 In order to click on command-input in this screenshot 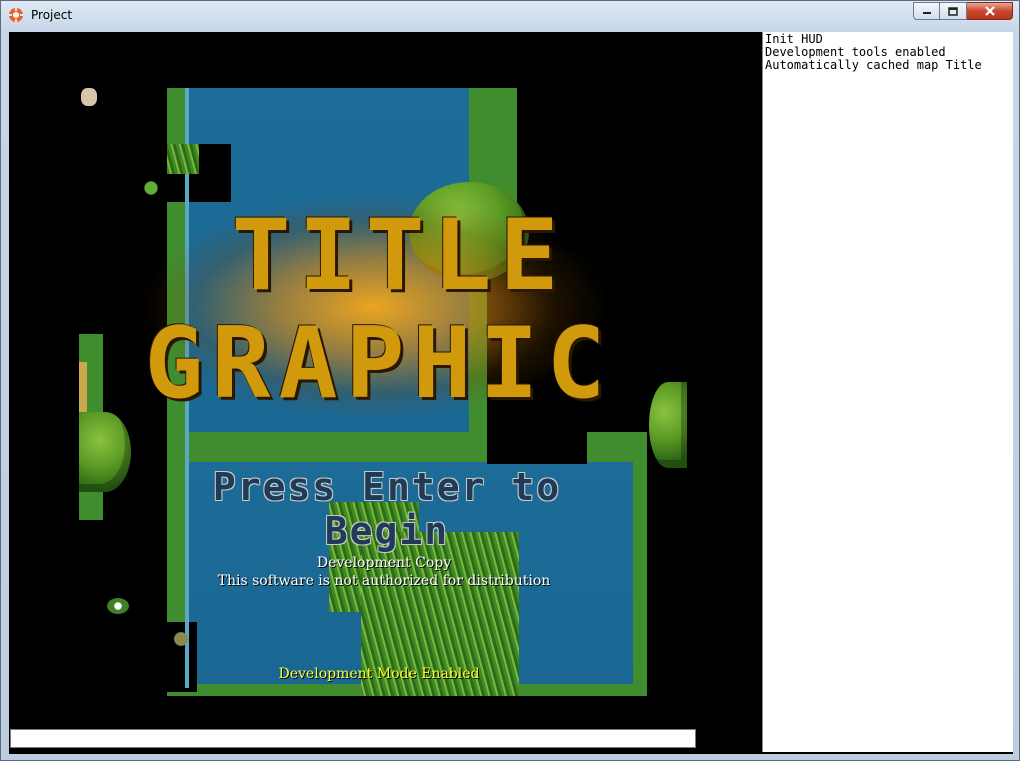, I will do `click(353, 738)`.